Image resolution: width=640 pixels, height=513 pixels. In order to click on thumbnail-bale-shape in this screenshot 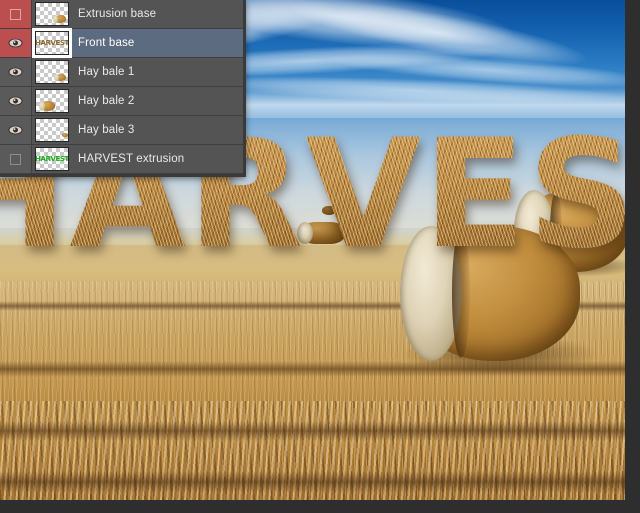, I will do `click(65, 135)`.